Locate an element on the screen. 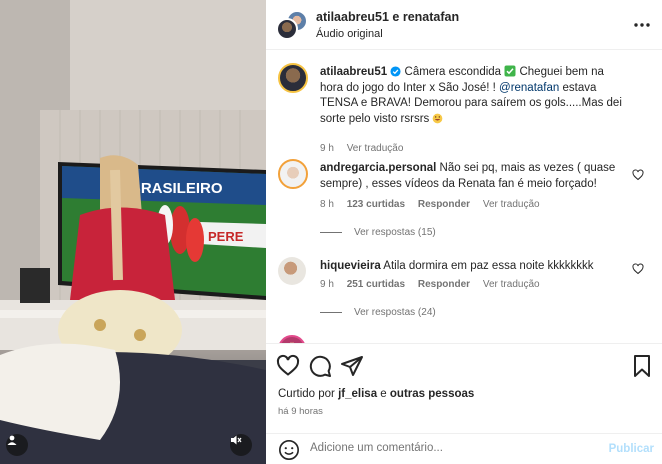 This screenshot has height=464, width=662. share-paper-plane-icon is located at coordinates (352, 366).